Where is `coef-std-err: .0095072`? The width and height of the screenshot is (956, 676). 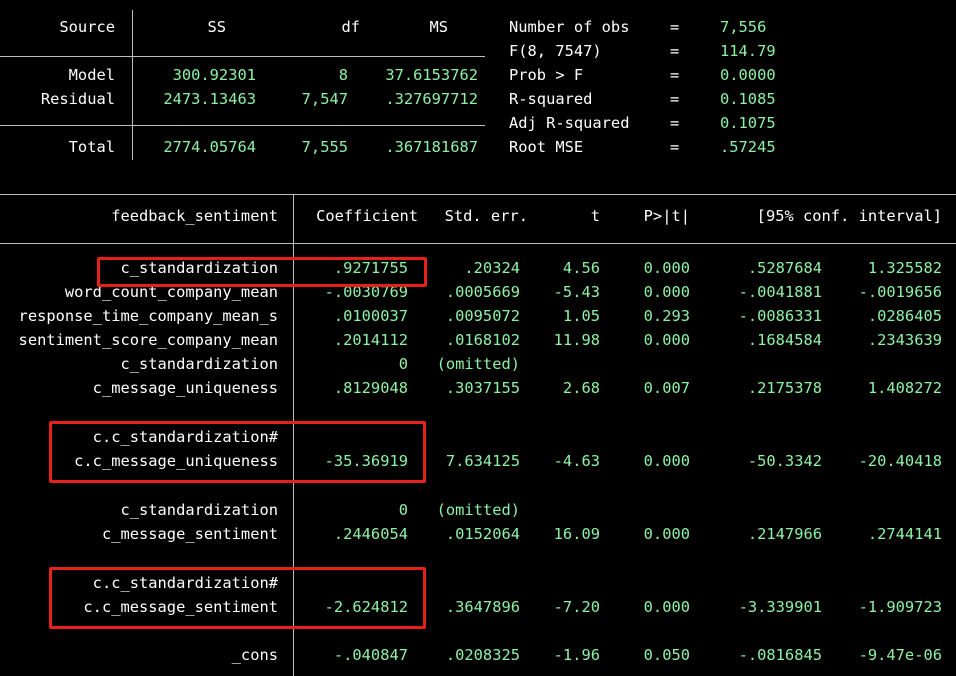 coef-std-err: .0095072 is located at coordinates (482, 316).